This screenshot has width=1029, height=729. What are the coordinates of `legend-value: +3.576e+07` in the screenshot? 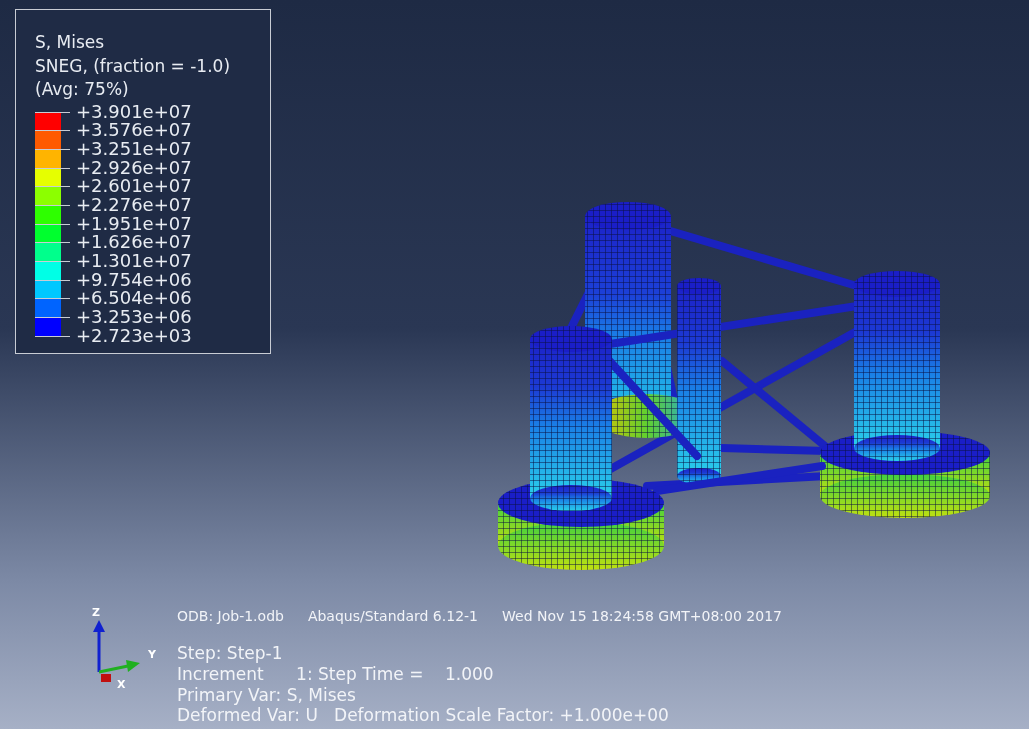 It's located at (134, 130).